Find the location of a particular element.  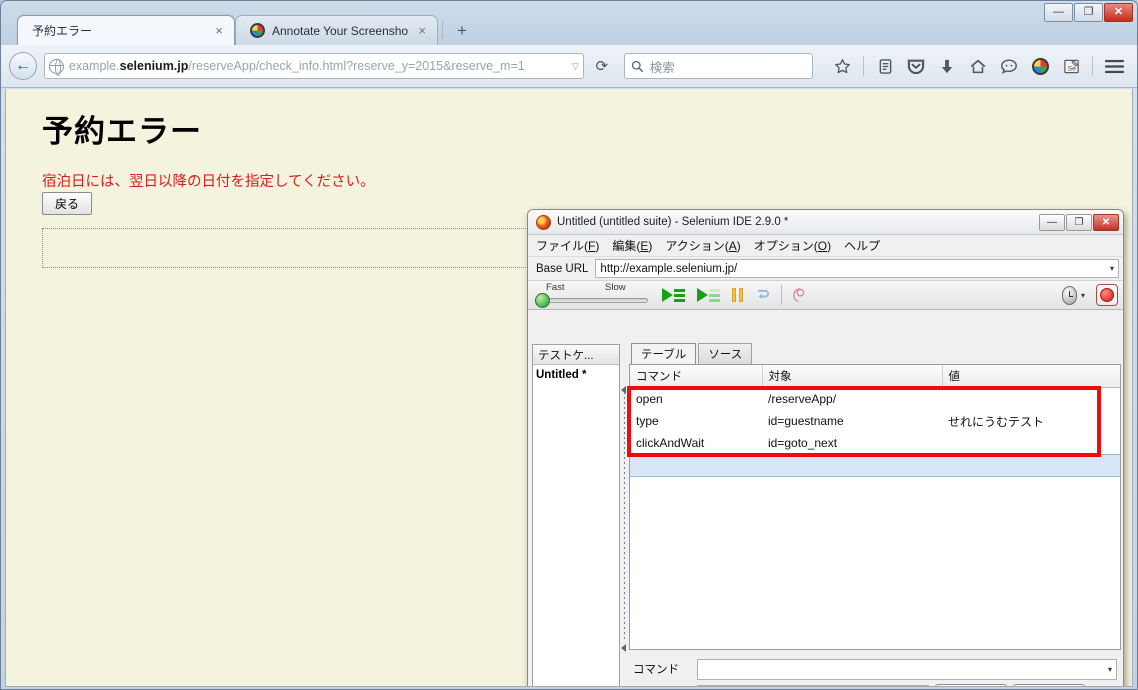

find-button: 検索 is located at coordinates (1049, 685).